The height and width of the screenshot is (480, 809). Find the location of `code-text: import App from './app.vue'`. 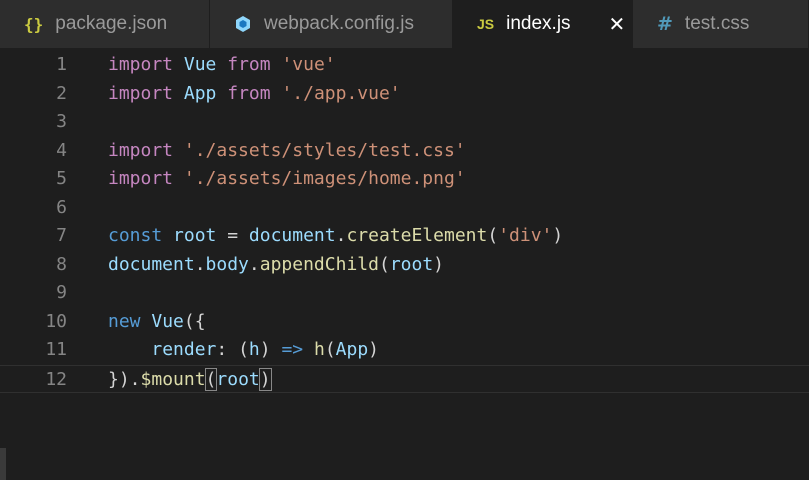

code-text: import App from './app.vue' is located at coordinates (254, 94).